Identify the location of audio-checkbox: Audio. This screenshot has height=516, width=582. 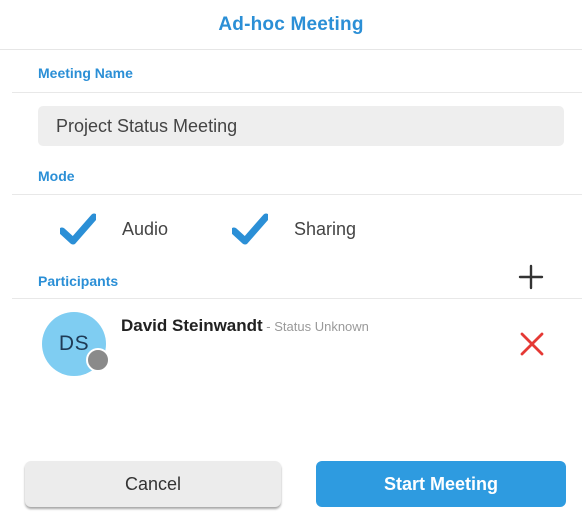
(114, 229).